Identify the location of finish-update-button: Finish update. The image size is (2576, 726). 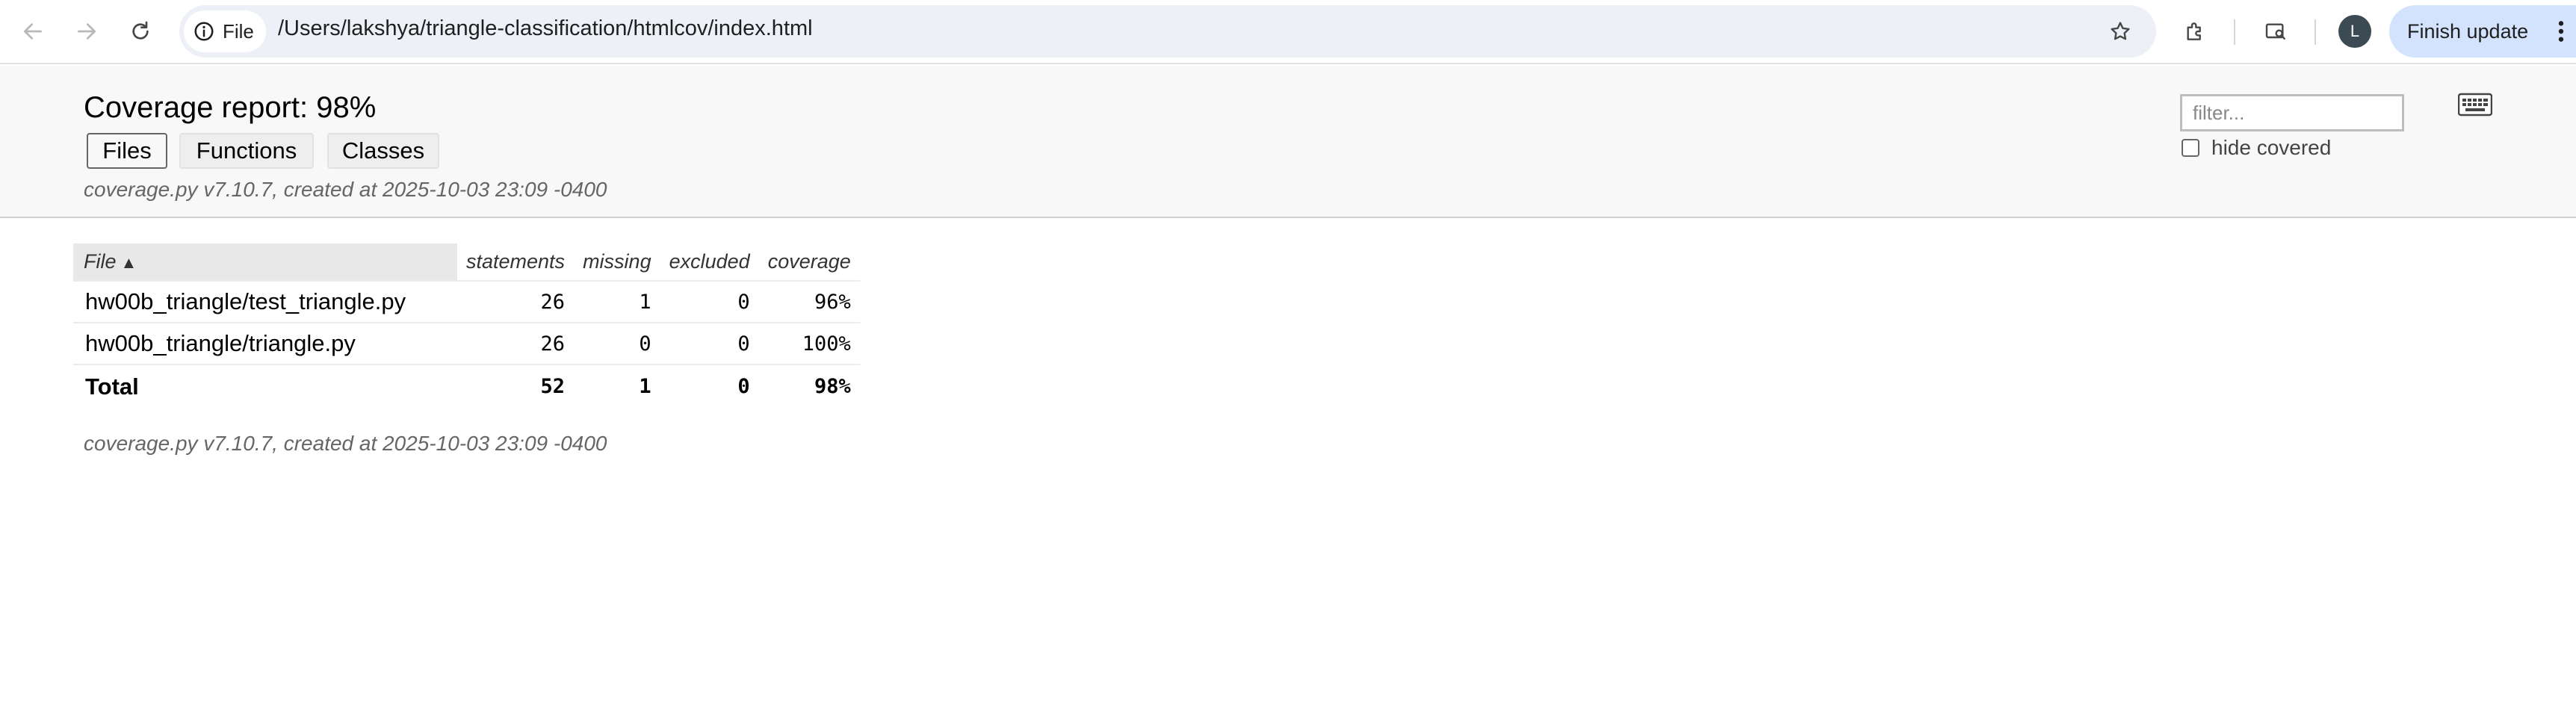
(2482, 31).